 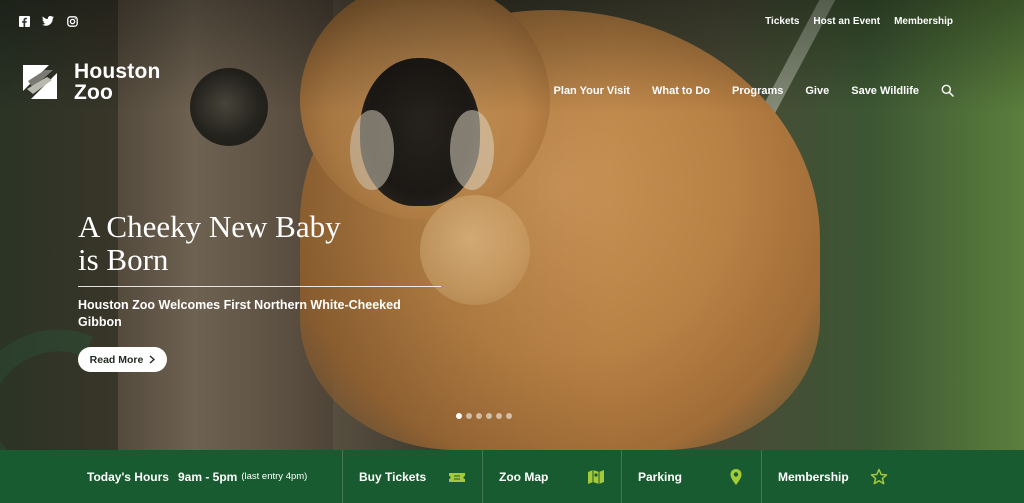 What do you see at coordinates (813, 476) in the screenshot?
I see `membership-bar-label: Membership` at bounding box center [813, 476].